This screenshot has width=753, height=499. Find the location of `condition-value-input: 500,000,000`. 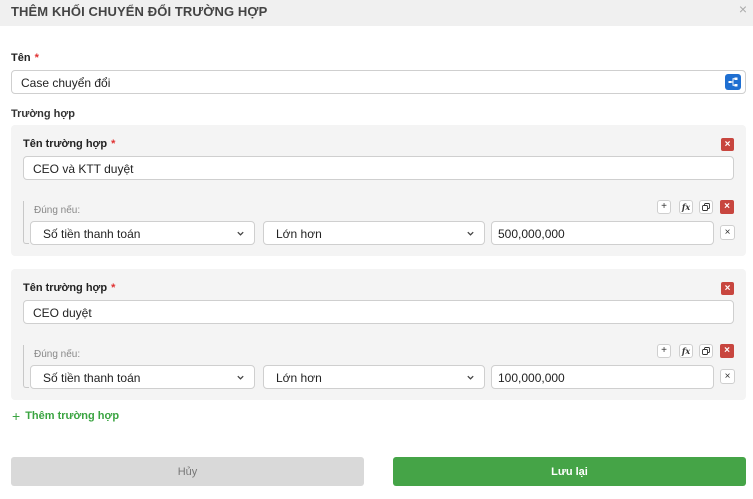

condition-value-input: 500,000,000 is located at coordinates (602, 233).